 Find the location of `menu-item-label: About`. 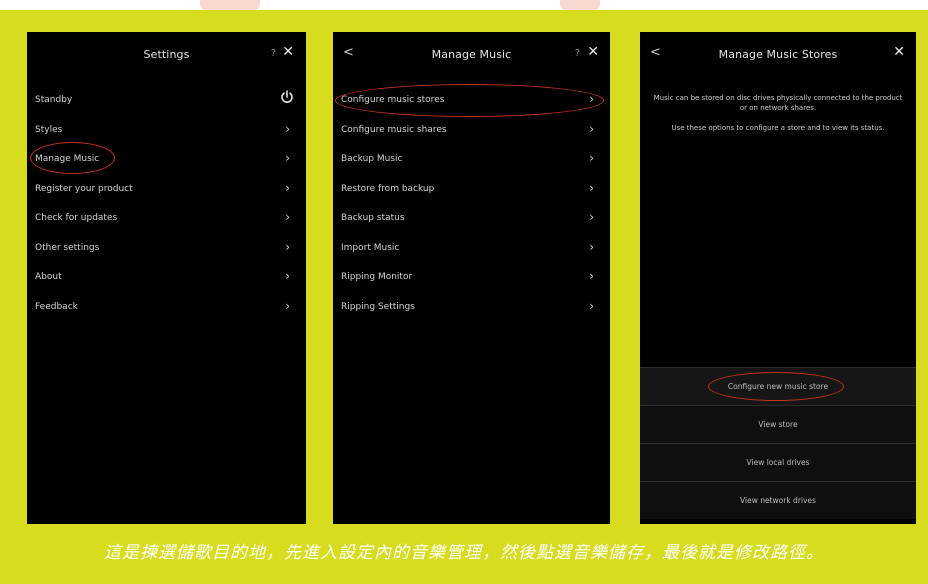

menu-item-label: About is located at coordinates (48, 277).